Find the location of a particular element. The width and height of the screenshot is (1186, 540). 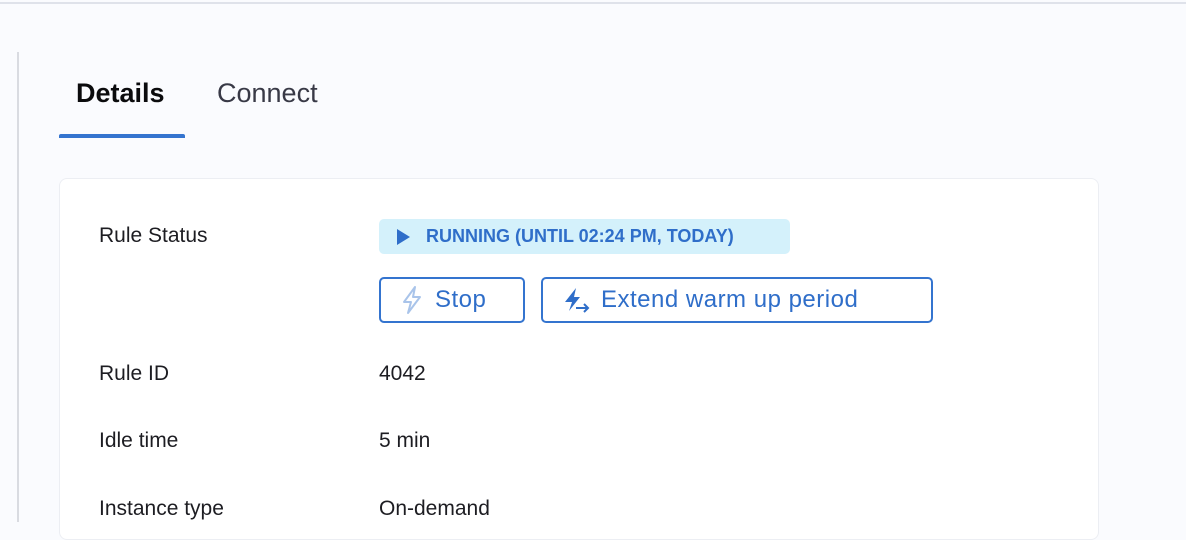

status-badge: RUNNING (UNTIL 02:24 PM, TODAY) is located at coordinates (584, 236).